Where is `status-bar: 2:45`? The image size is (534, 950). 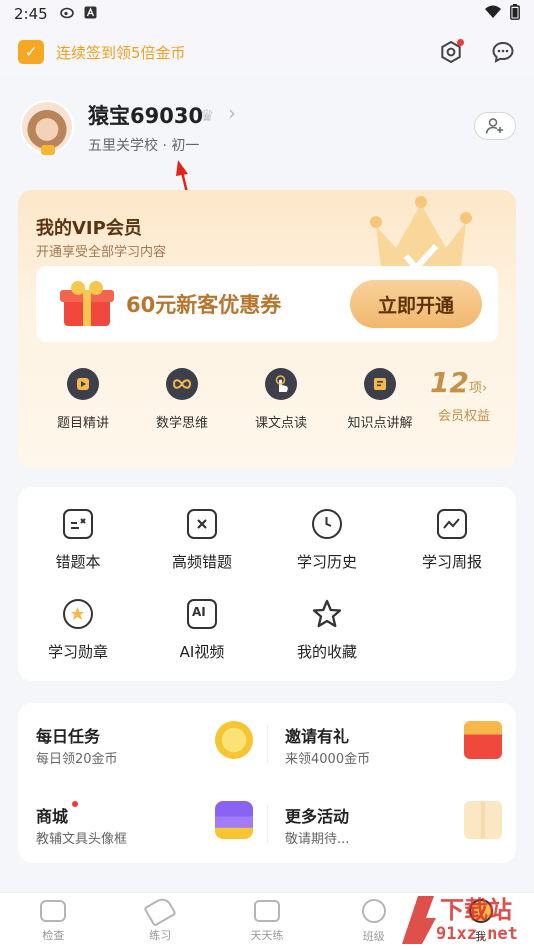
status-bar: 2:45 is located at coordinates (267, 14).